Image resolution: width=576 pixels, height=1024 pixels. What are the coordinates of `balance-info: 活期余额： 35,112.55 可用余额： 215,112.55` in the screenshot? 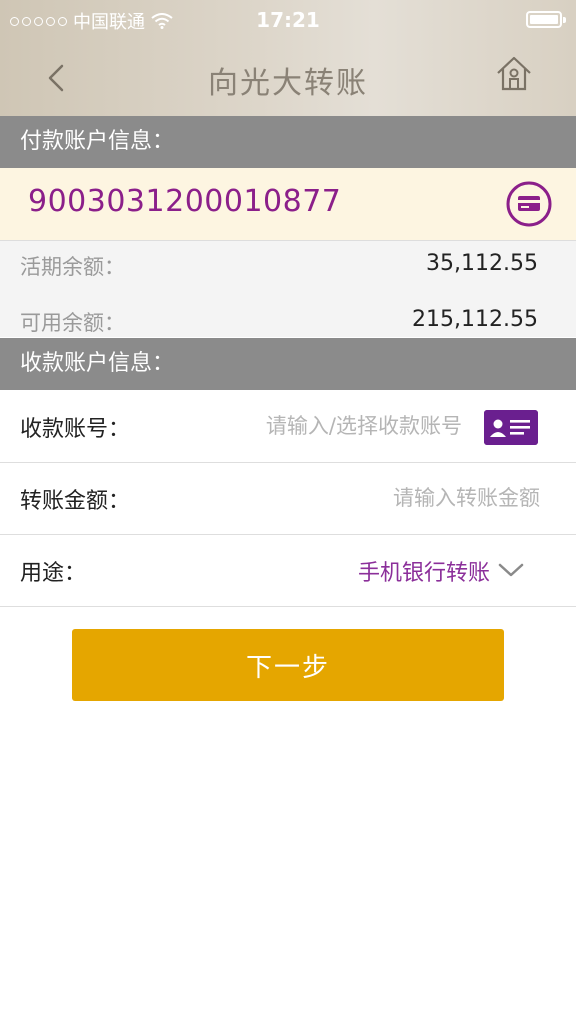 It's located at (288, 289).